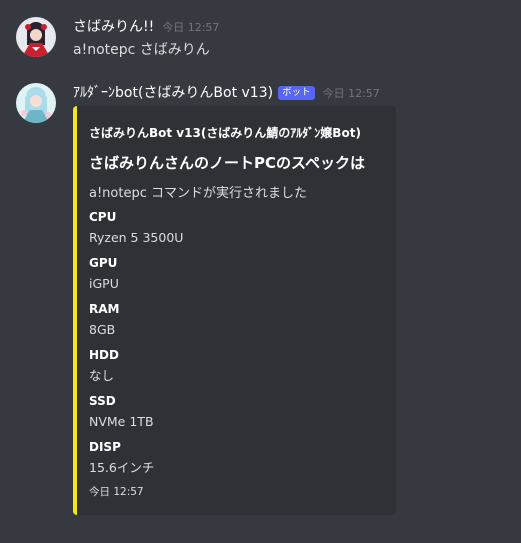  Describe the element at coordinates (173, 92) in the screenshot. I see `bot-username: ｱﾙﾀﾞｰﾝbot(さばみりんBot v13)` at that location.